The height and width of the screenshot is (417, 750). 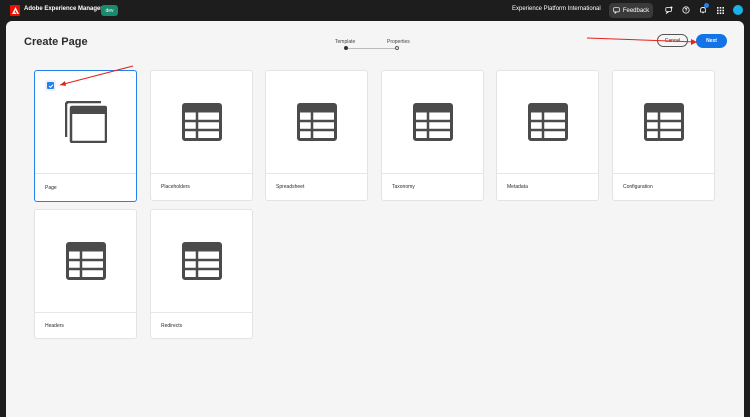 I want to click on step-properties-dot, so click(x=397, y=48).